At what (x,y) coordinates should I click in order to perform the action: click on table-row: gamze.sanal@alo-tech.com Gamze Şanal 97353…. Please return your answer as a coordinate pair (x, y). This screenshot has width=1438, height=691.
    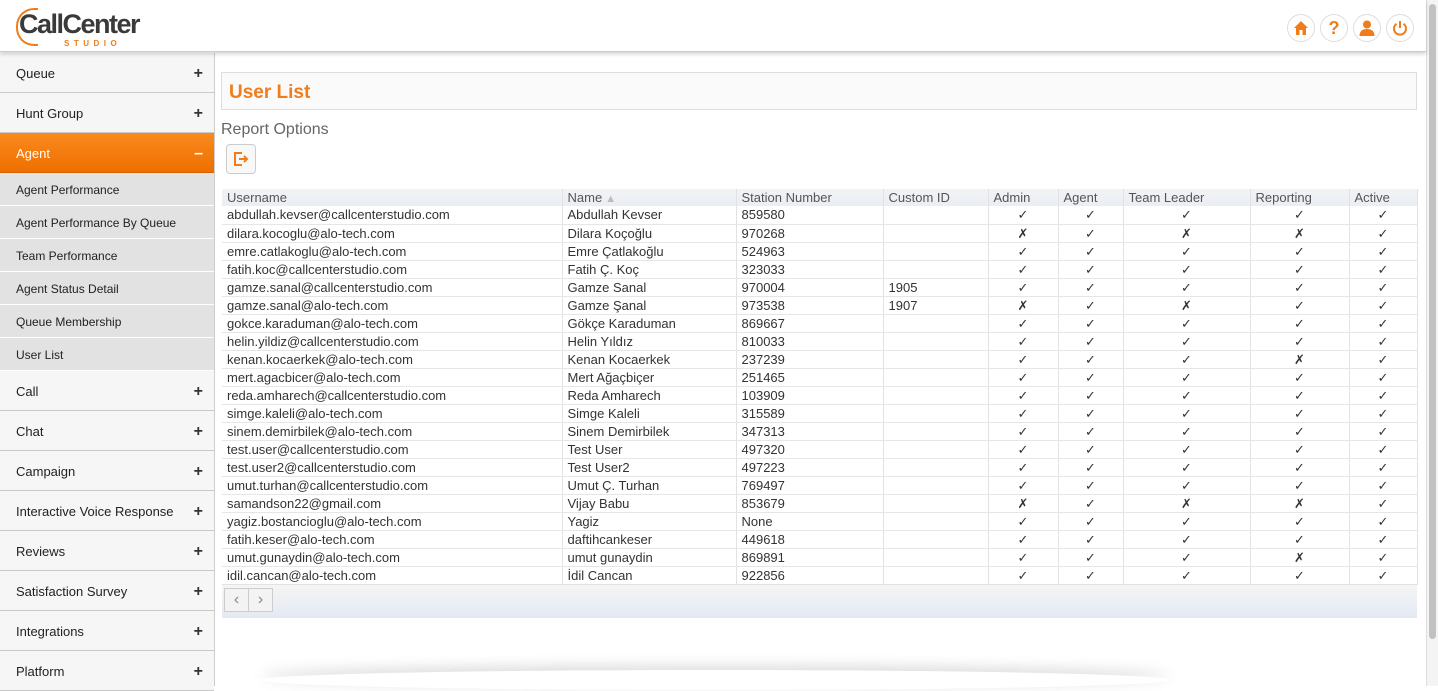
    Looking at the image, I should click on (820, 305).